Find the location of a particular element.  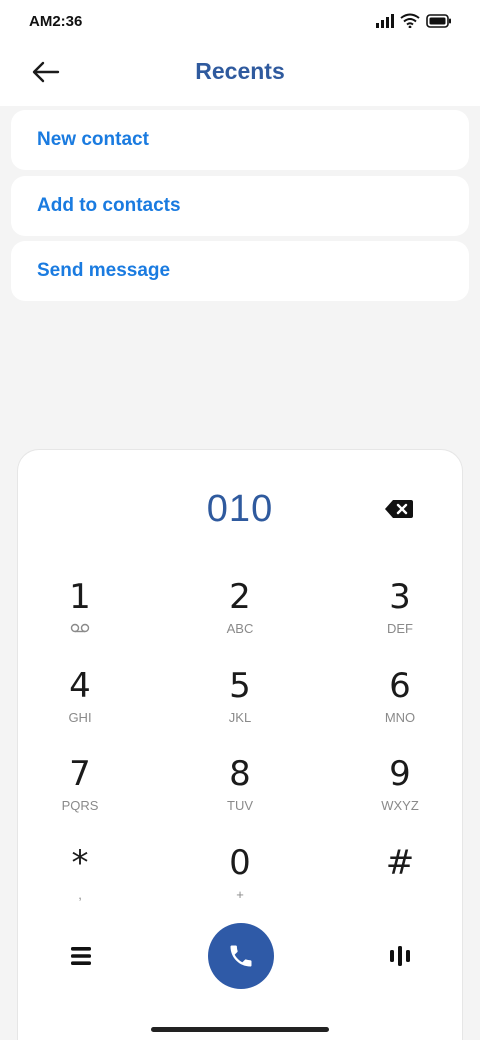

key-digit: 4 is located at coordinates (80, 686).